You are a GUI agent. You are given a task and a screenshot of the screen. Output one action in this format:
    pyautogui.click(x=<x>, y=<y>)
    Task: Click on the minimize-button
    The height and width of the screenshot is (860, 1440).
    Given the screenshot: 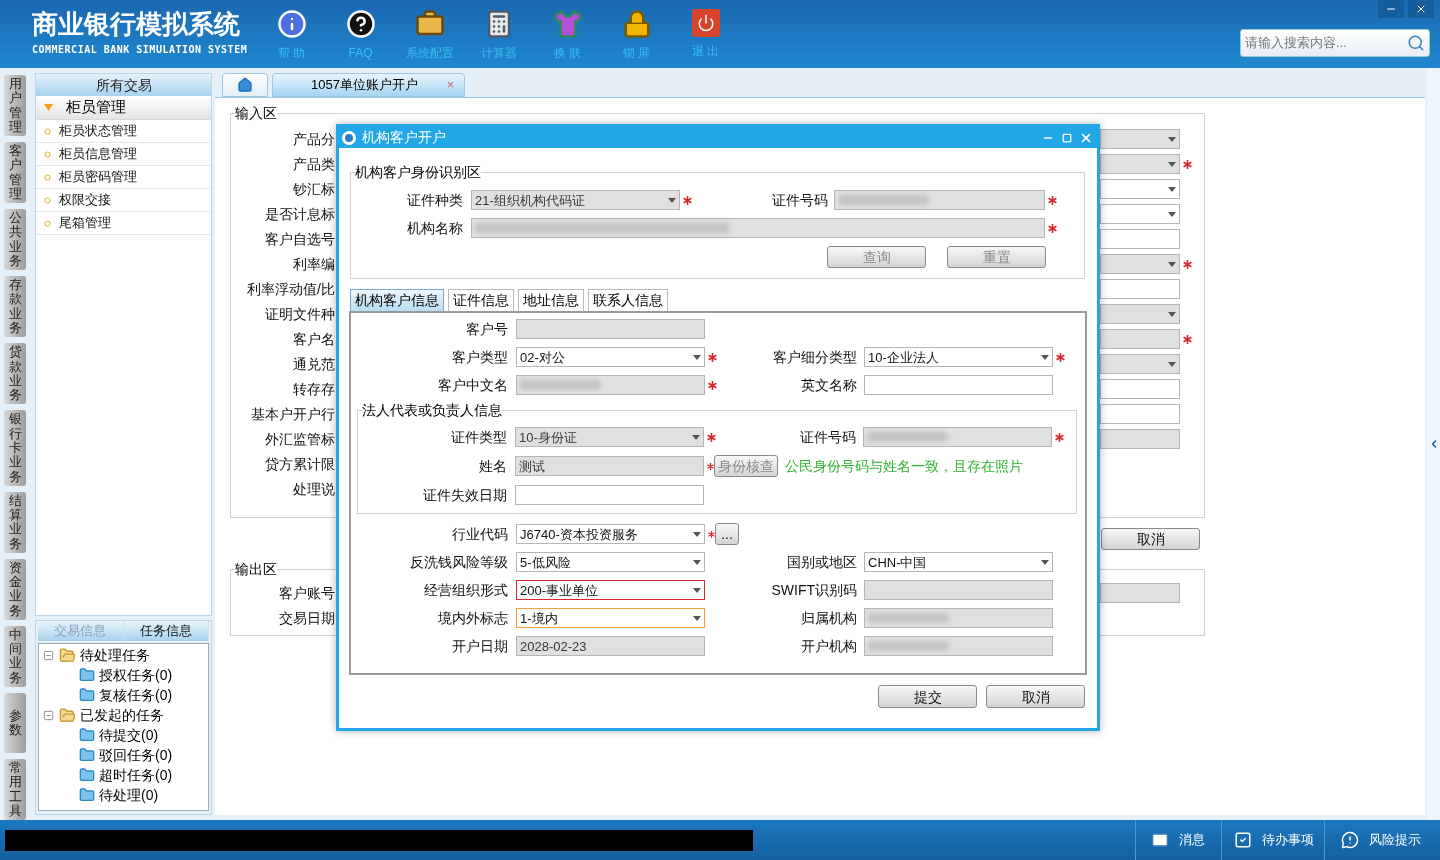 What is the action you would take?
    pyautogui.click(x=1391, y=9)
    